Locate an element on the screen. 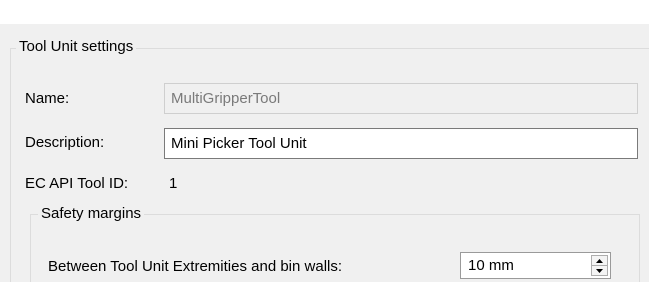  tool-unit-settings-group-border-left is located at coordinates (10, 165).